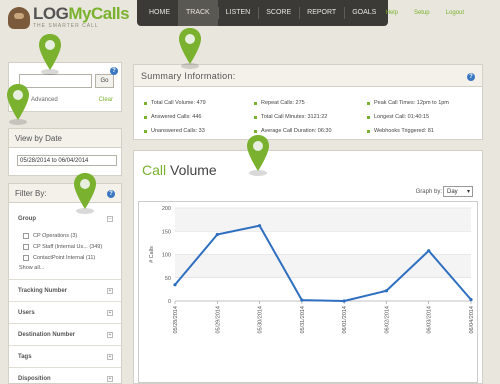 The width and height of the screenshot is (500, 384). What do you see at coordinates (65, 193) in the screenshot?
I see `filter-title: Filter By:` at bounding box center [65, 193].